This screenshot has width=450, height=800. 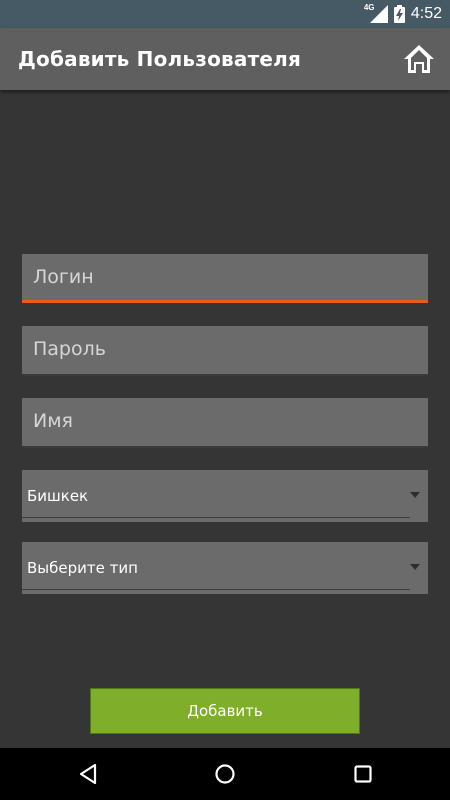 What do you see at coordinates (376, 13) in the screenshot?
I see `signal-icon: 4G` at bounding box center [376, 13].